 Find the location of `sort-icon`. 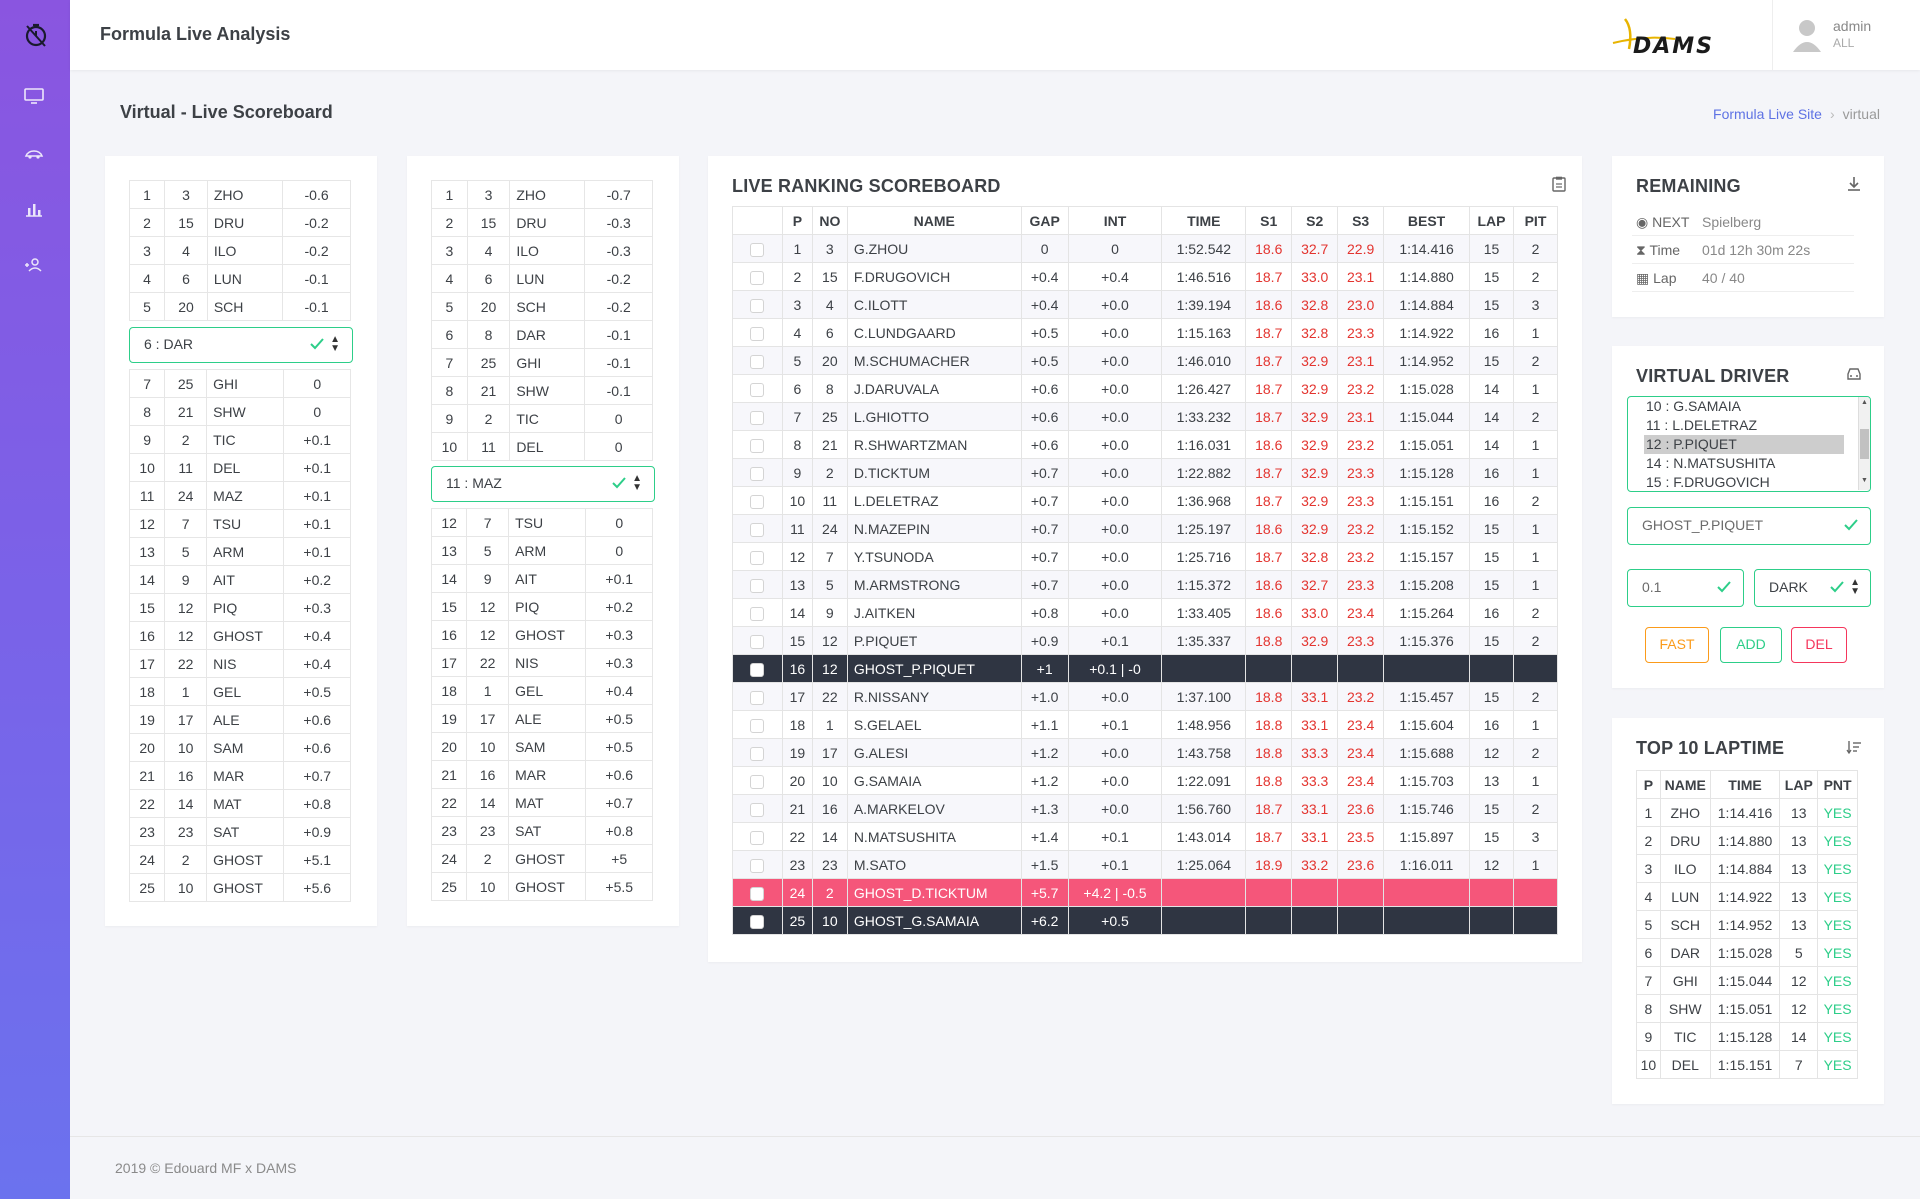

sort-icon is located at coordinates (1854, 747).